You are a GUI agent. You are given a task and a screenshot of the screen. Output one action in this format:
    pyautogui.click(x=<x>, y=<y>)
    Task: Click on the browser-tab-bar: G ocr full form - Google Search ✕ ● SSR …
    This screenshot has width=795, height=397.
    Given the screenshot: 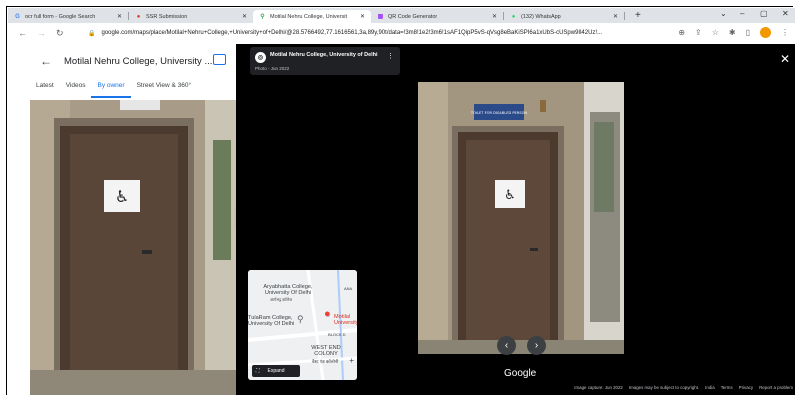 What is the action you would take?
    pyautogui.click(x=401, y=15)
    